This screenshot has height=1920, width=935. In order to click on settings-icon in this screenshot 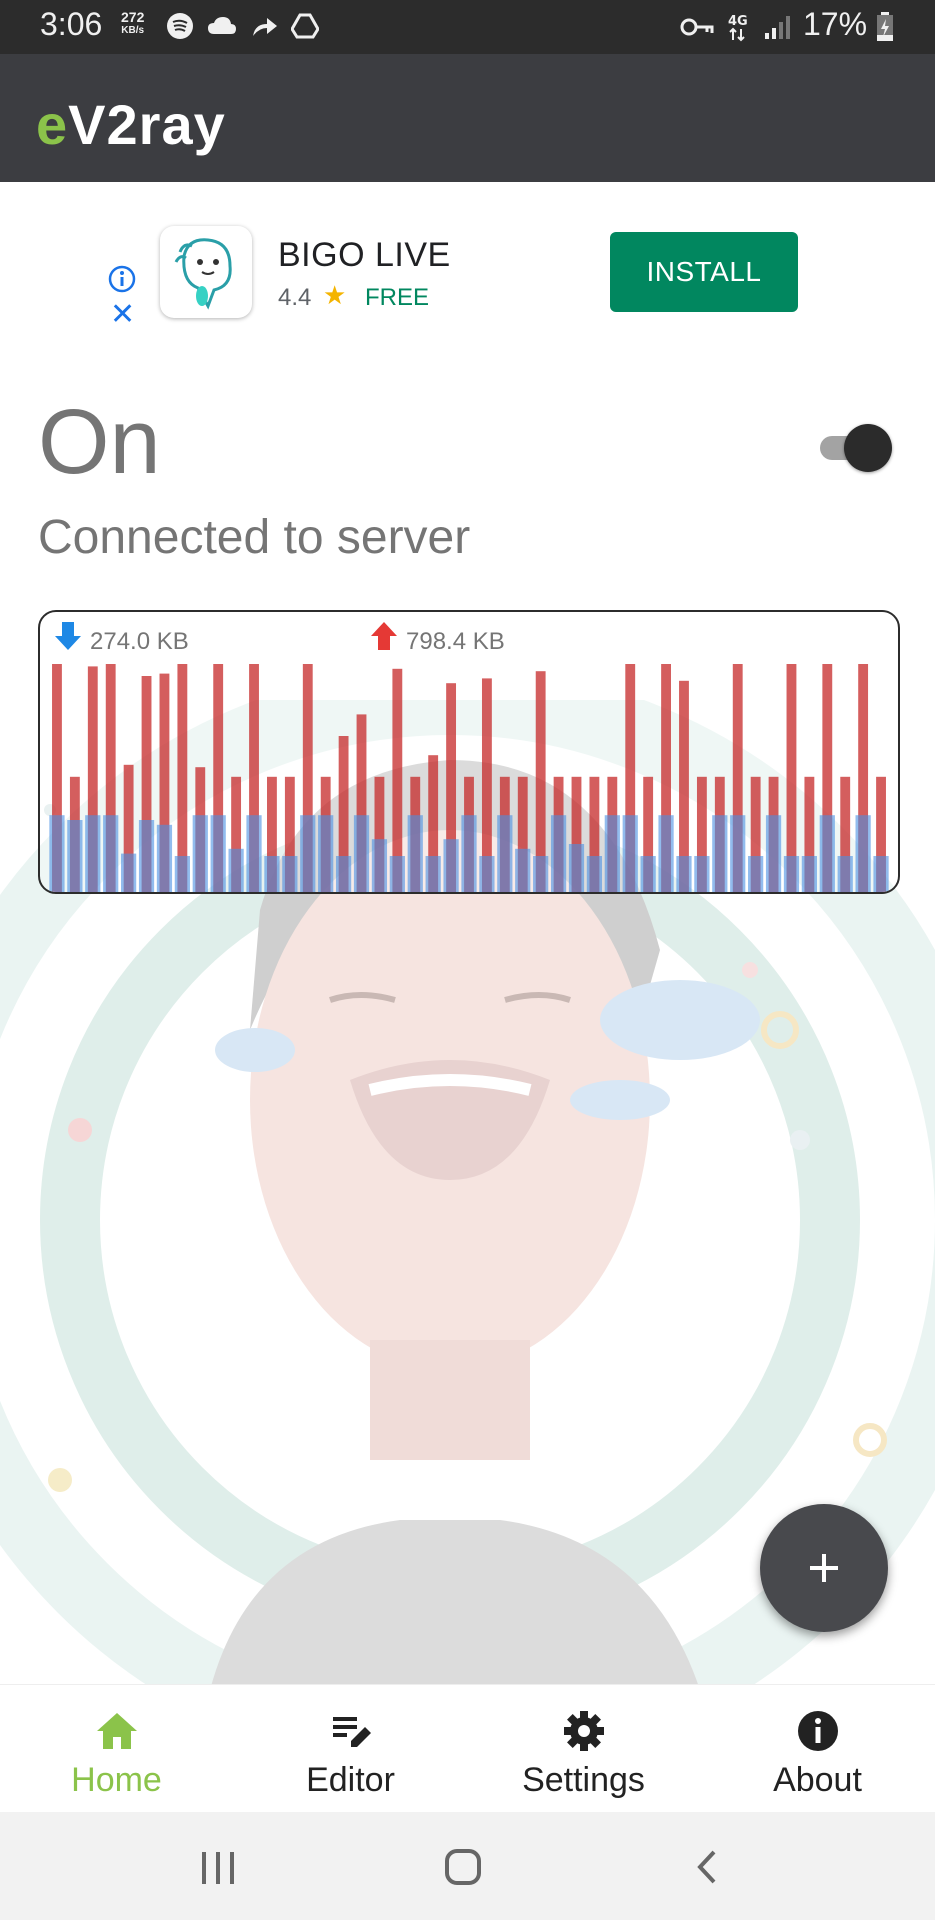, I will do `click(583, 1731)`.